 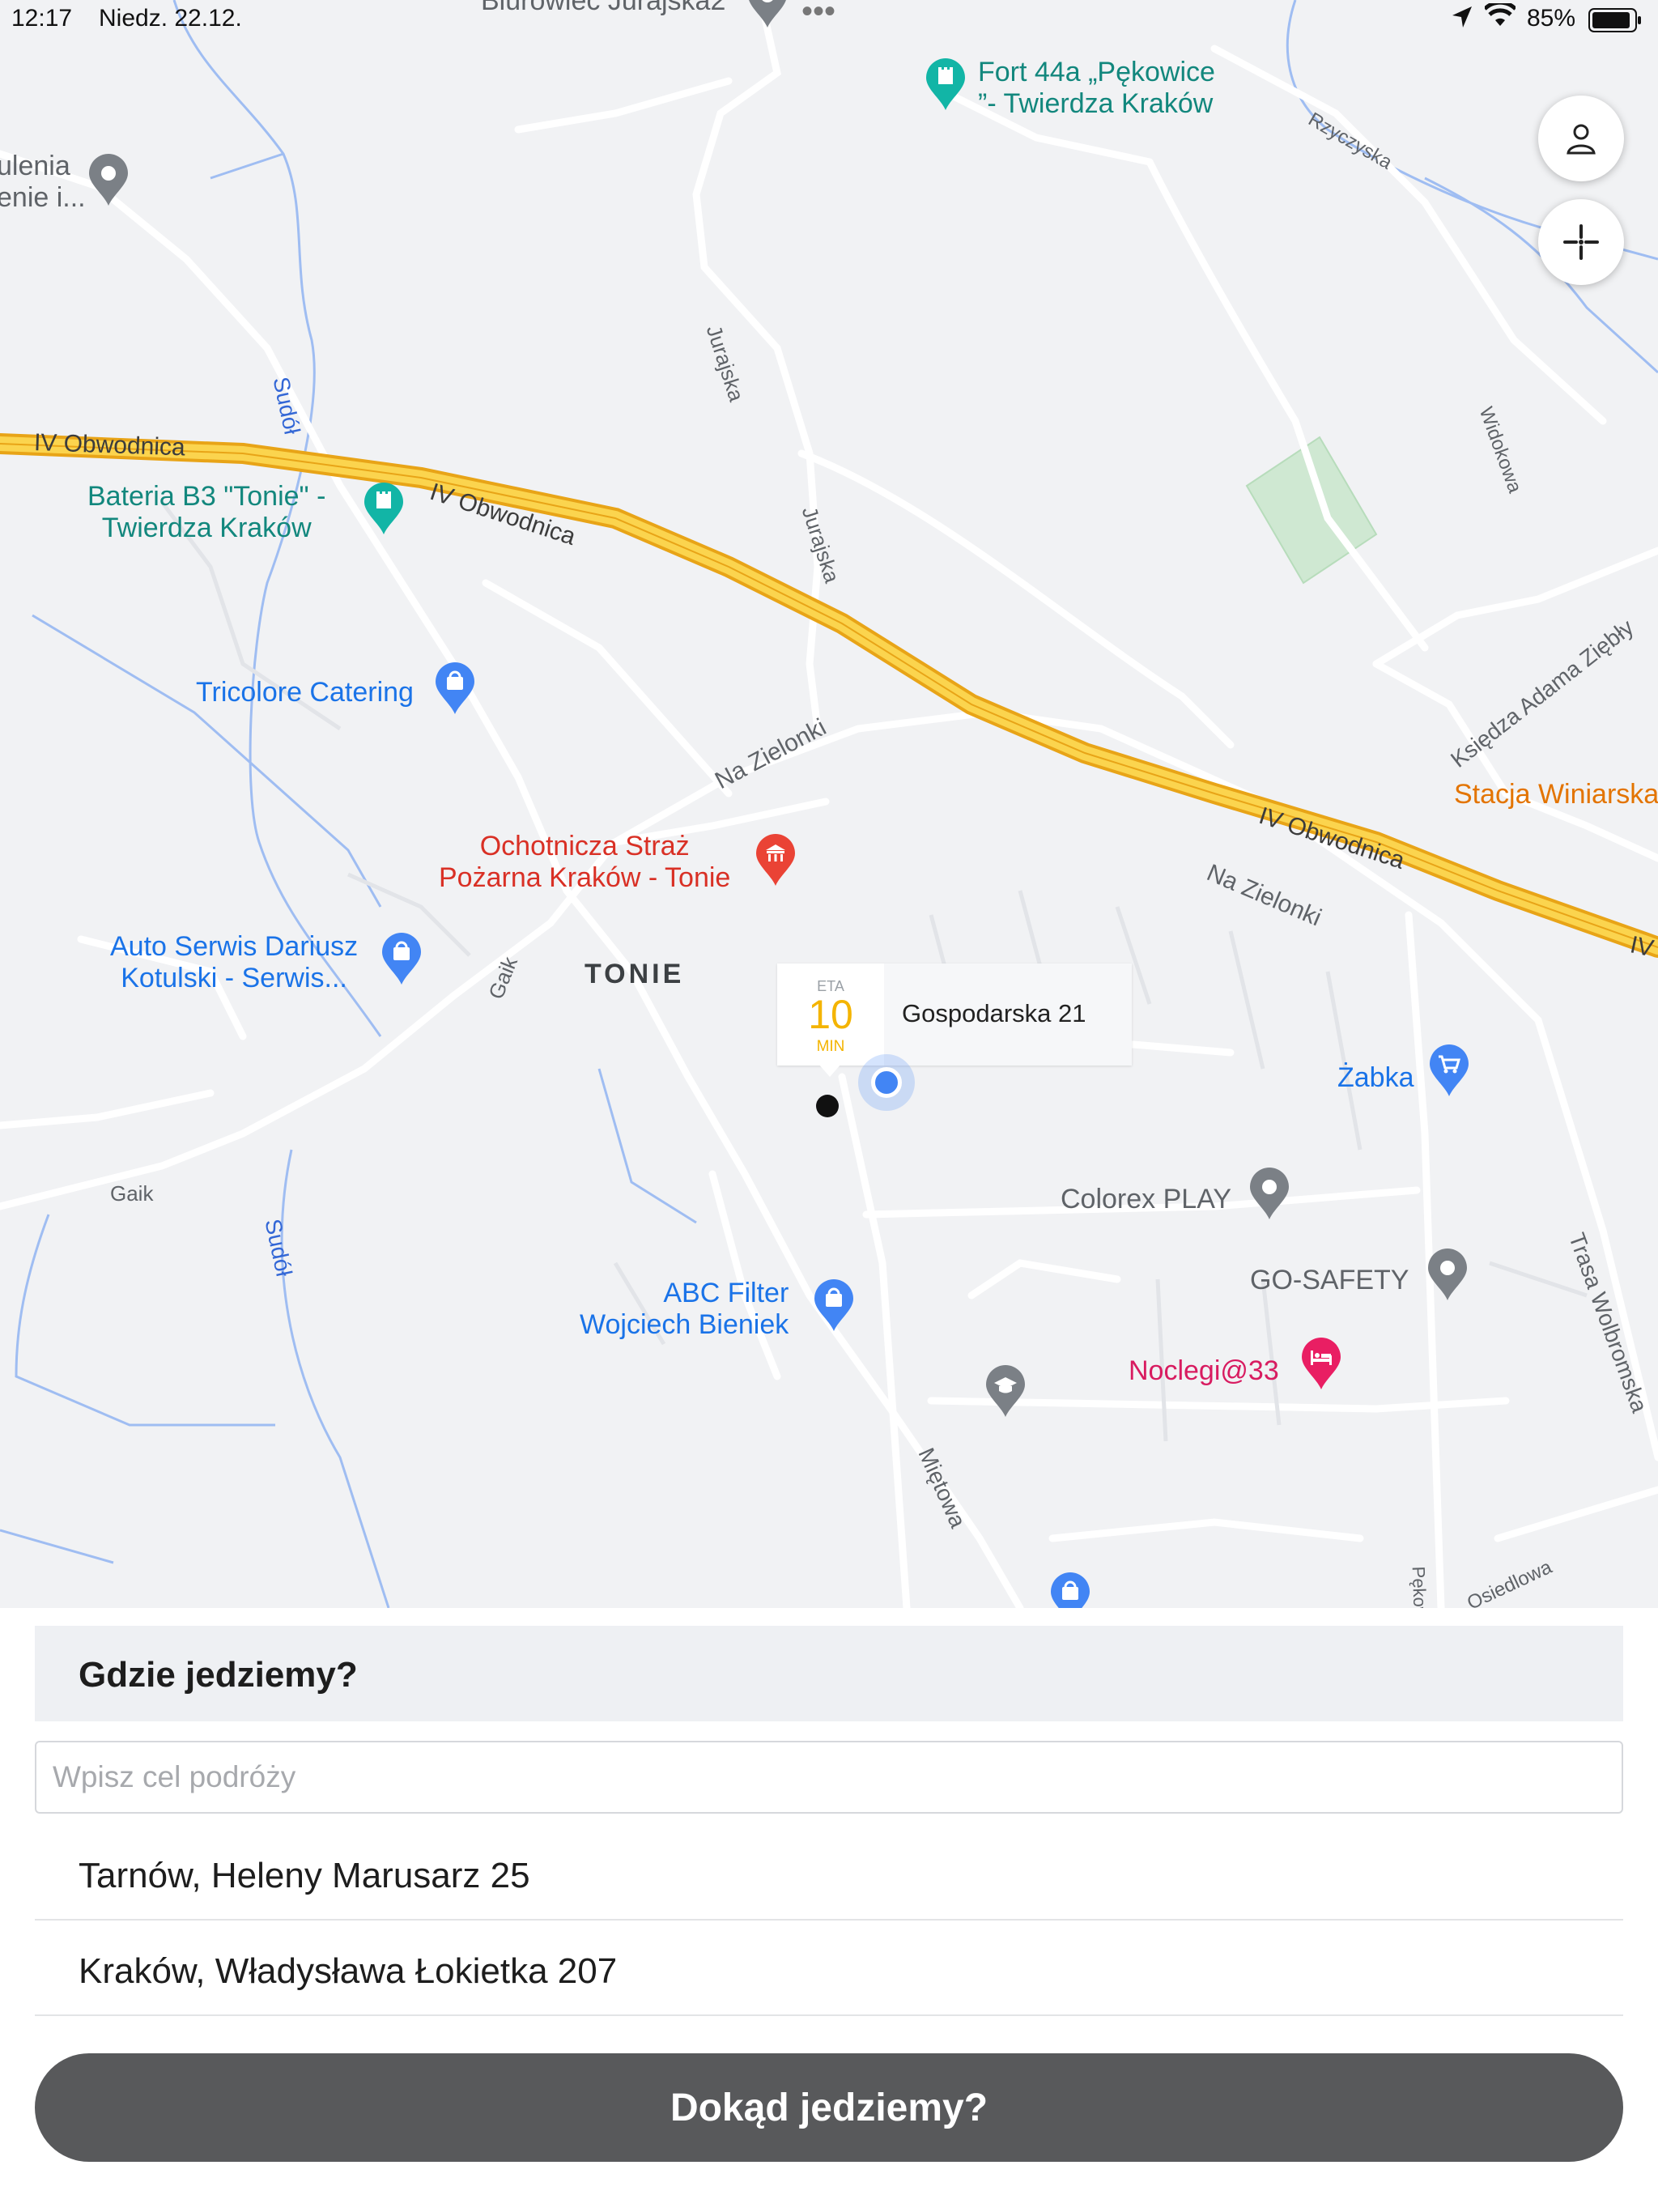 What do you see at coordinates (206, 513) in the screenshot?
I see `poi-bateria-label: Bateria B3 "Tonie" - Twierdza Kraków` at bounding box center [206, 513].